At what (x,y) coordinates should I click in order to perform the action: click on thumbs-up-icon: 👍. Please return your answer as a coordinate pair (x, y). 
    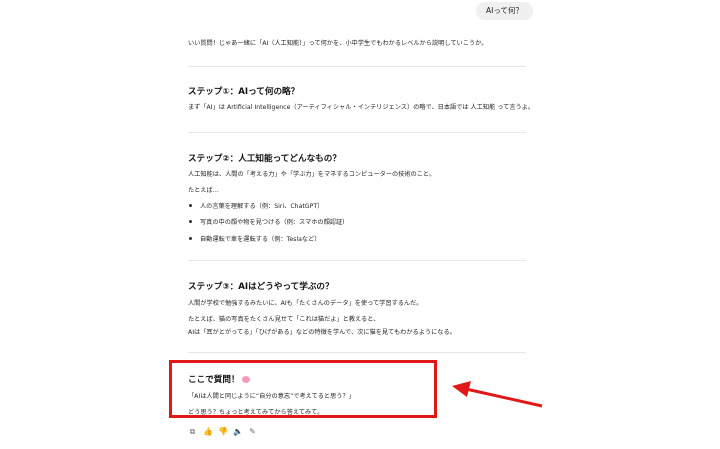
    Looking at the image, I should click on (208, 431).